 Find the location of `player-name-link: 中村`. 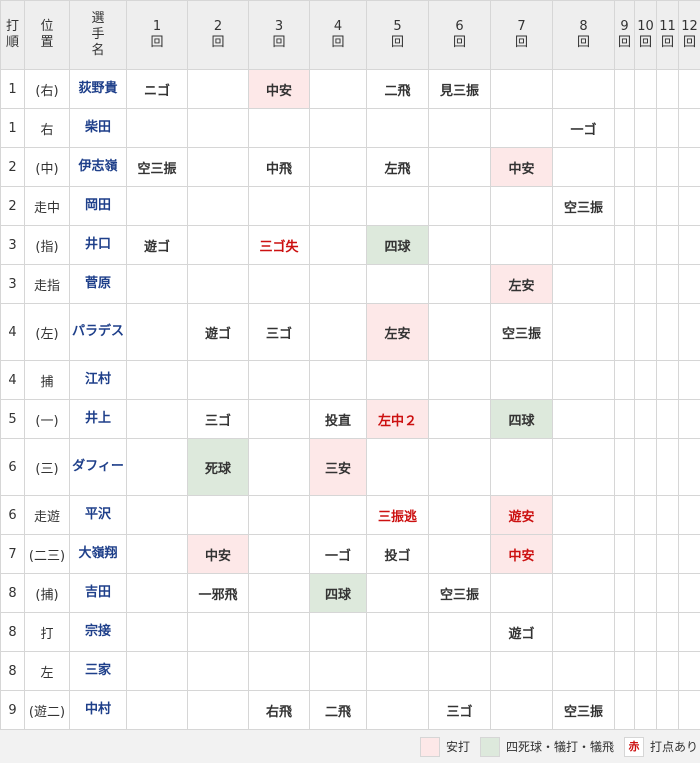

player-name-link: 中村 is located at coordinates (98, 710).